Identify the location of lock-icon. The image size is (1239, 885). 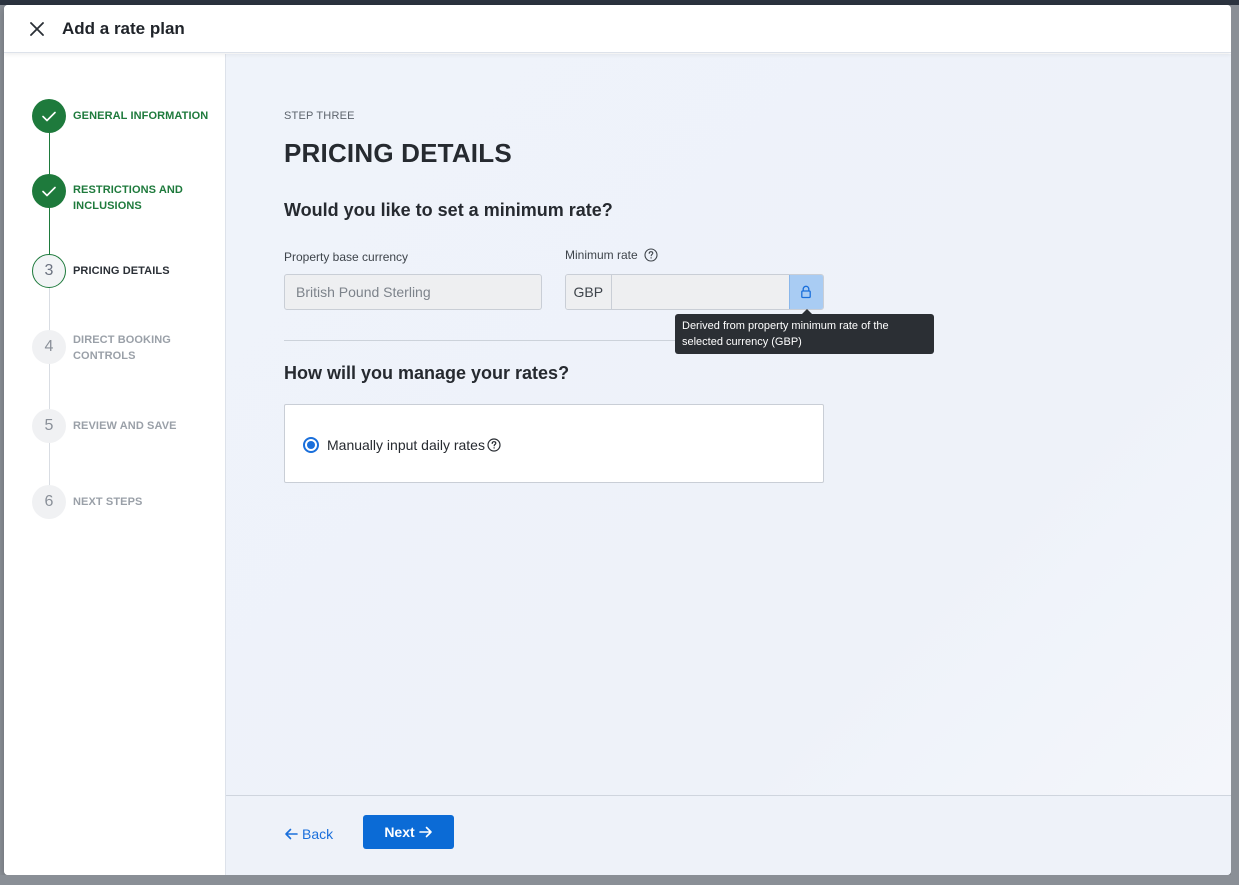
(806, 292).